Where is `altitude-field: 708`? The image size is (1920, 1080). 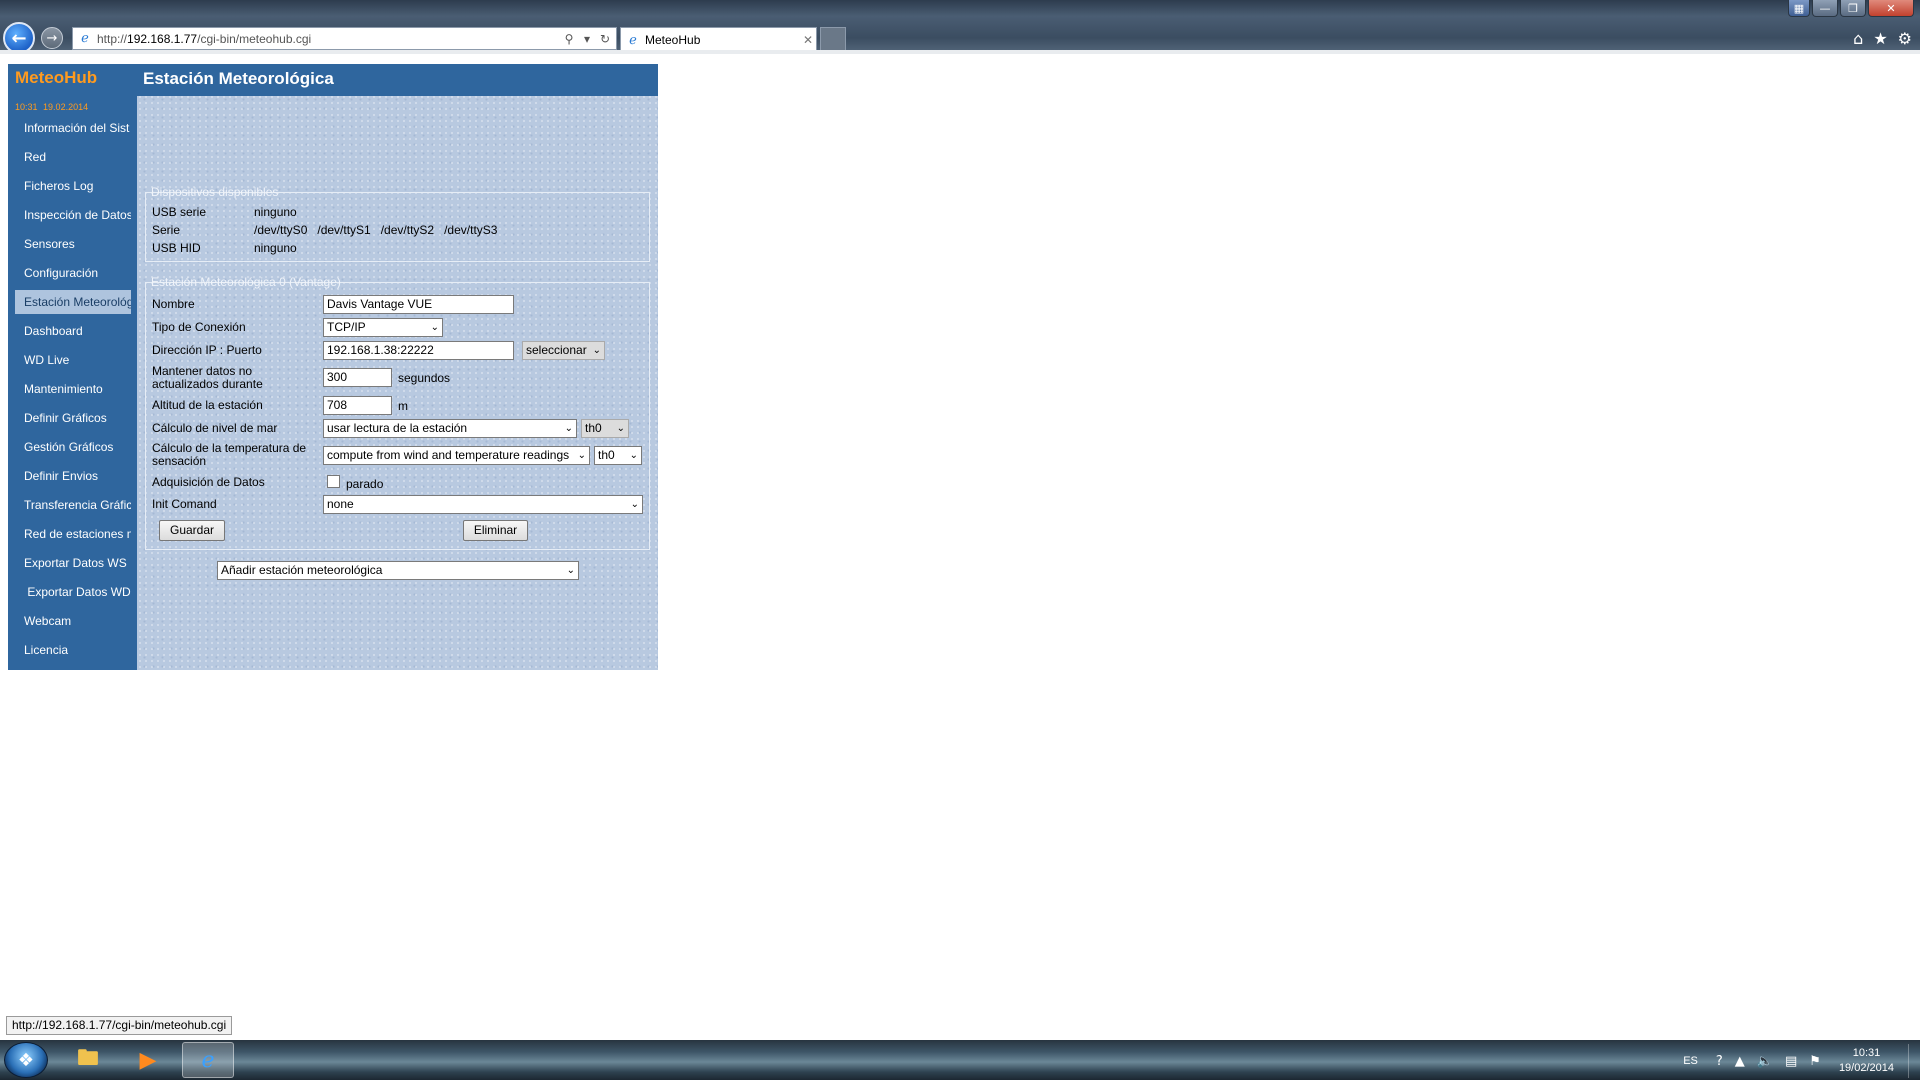
altitude-field: 708 is located at coordinates (357, 405).